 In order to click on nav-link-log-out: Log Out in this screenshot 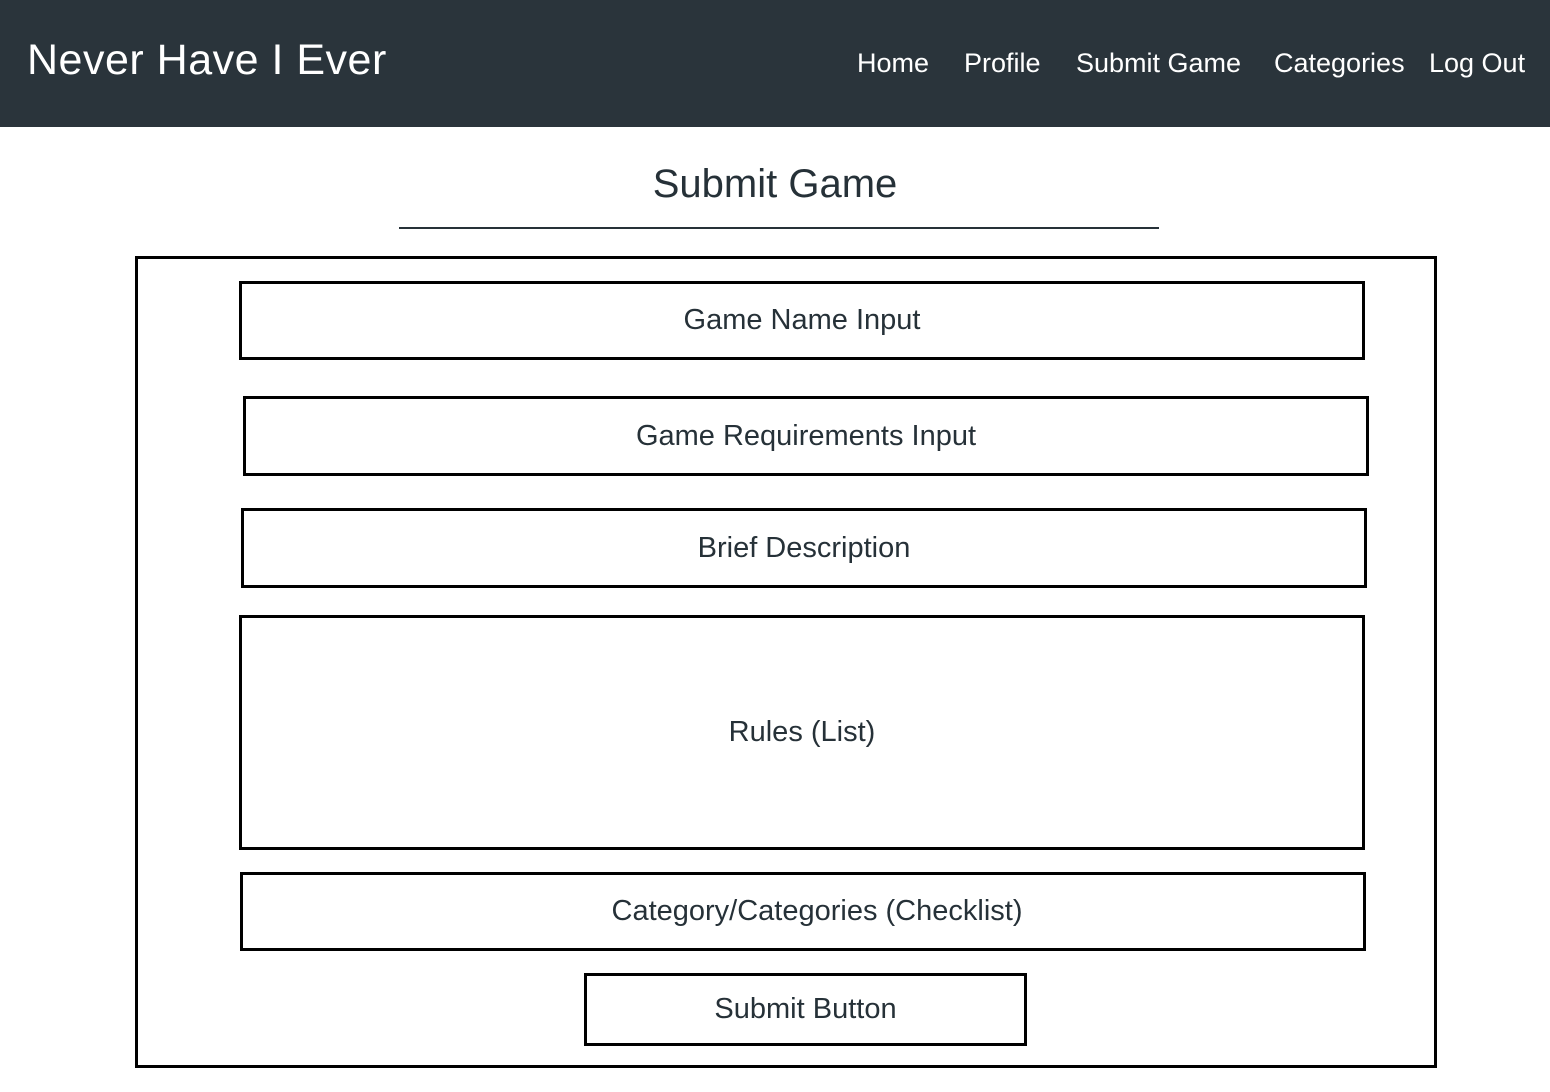, I will do `click(1477, 63)`.